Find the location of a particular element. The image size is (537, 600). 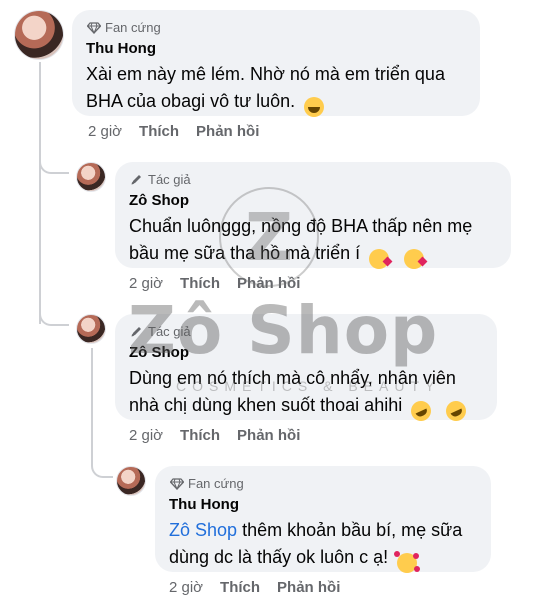

watermark-logo: Z is located at coordinates (269, 237).